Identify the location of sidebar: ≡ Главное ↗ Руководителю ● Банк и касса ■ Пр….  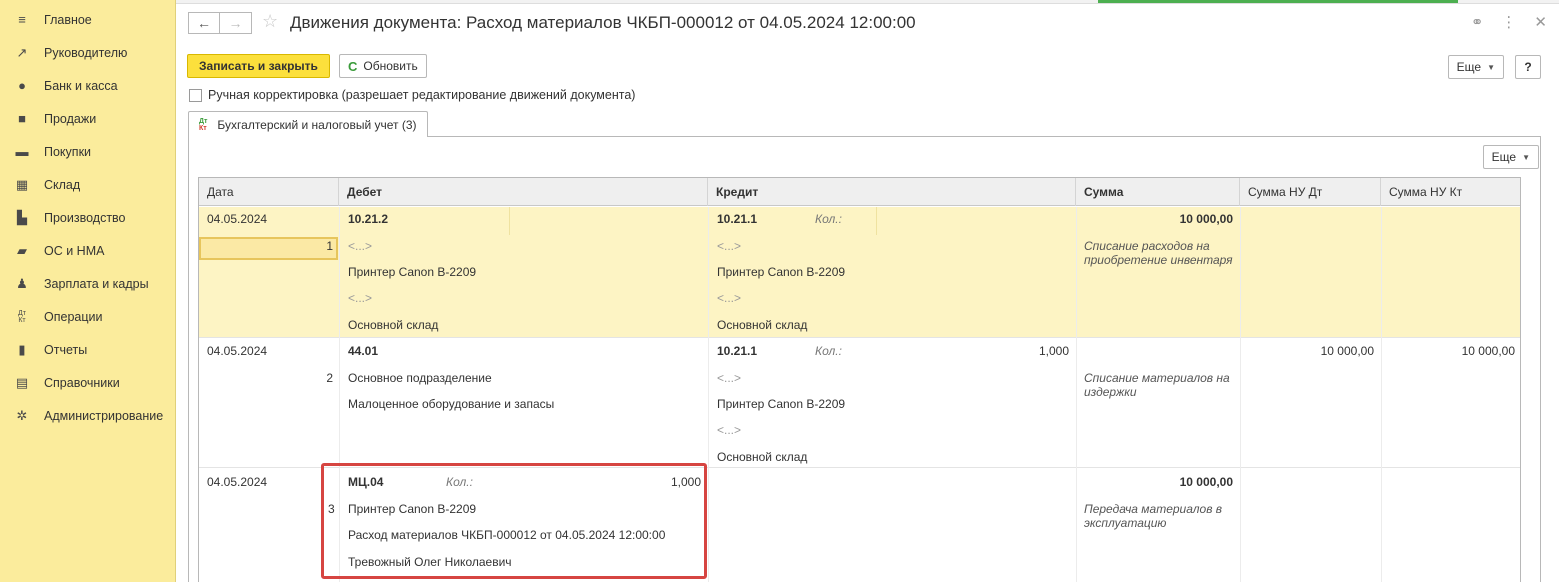
(88, 291).